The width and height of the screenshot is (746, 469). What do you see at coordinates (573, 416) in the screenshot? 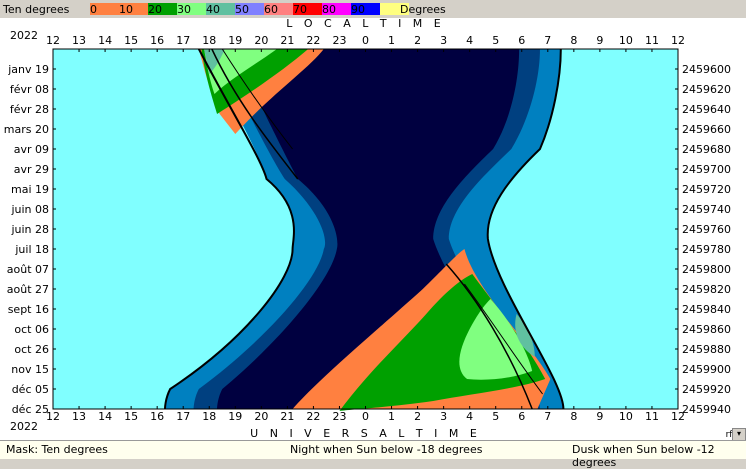
I see `hour-tick-bottom: 8` at bounding box center [573, 416].